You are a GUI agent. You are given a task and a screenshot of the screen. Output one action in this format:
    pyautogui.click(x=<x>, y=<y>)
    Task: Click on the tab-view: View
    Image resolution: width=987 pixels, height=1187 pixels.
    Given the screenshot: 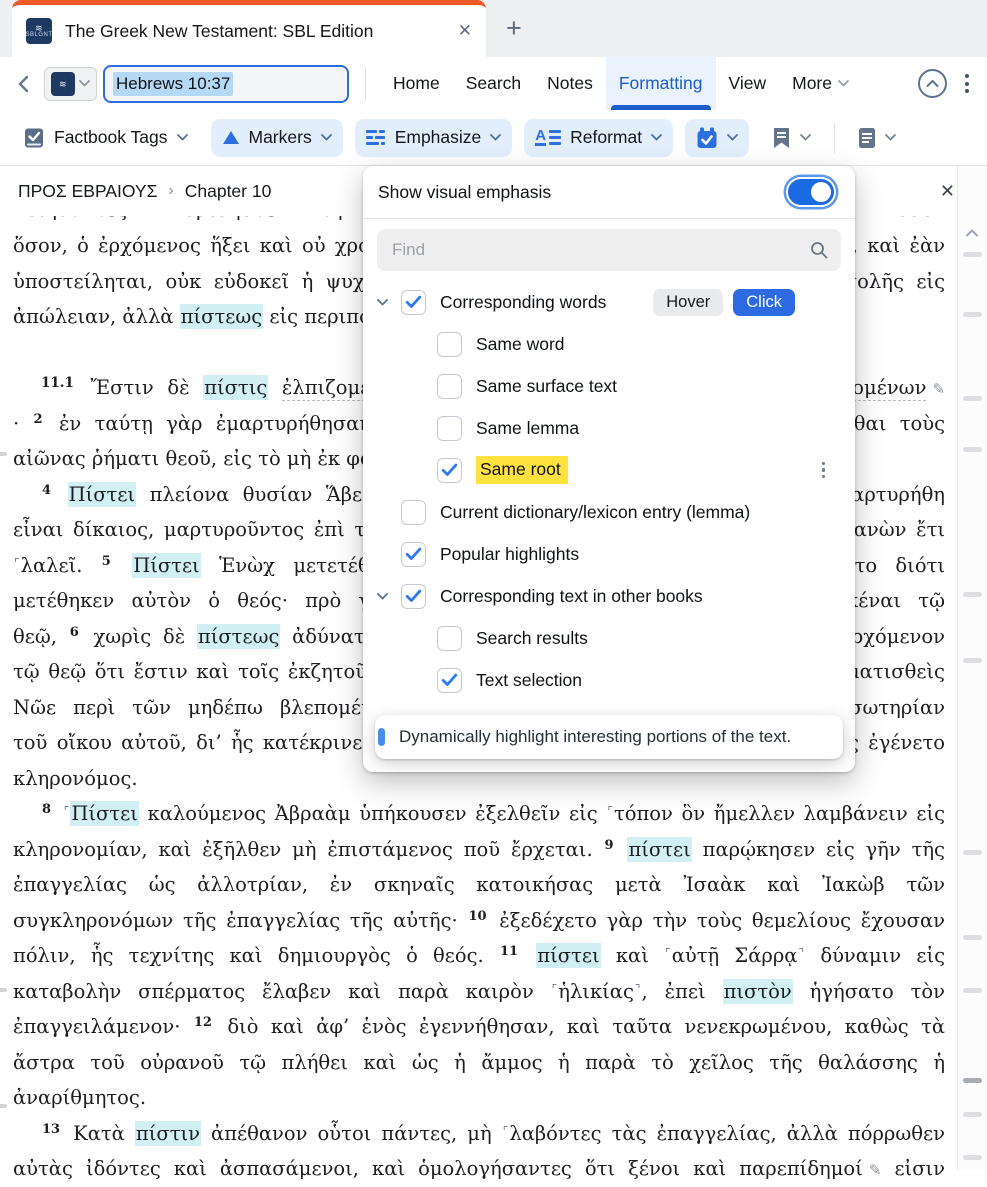 What is the action you would take?
    pyautogui.click(x=748, y=83)
    